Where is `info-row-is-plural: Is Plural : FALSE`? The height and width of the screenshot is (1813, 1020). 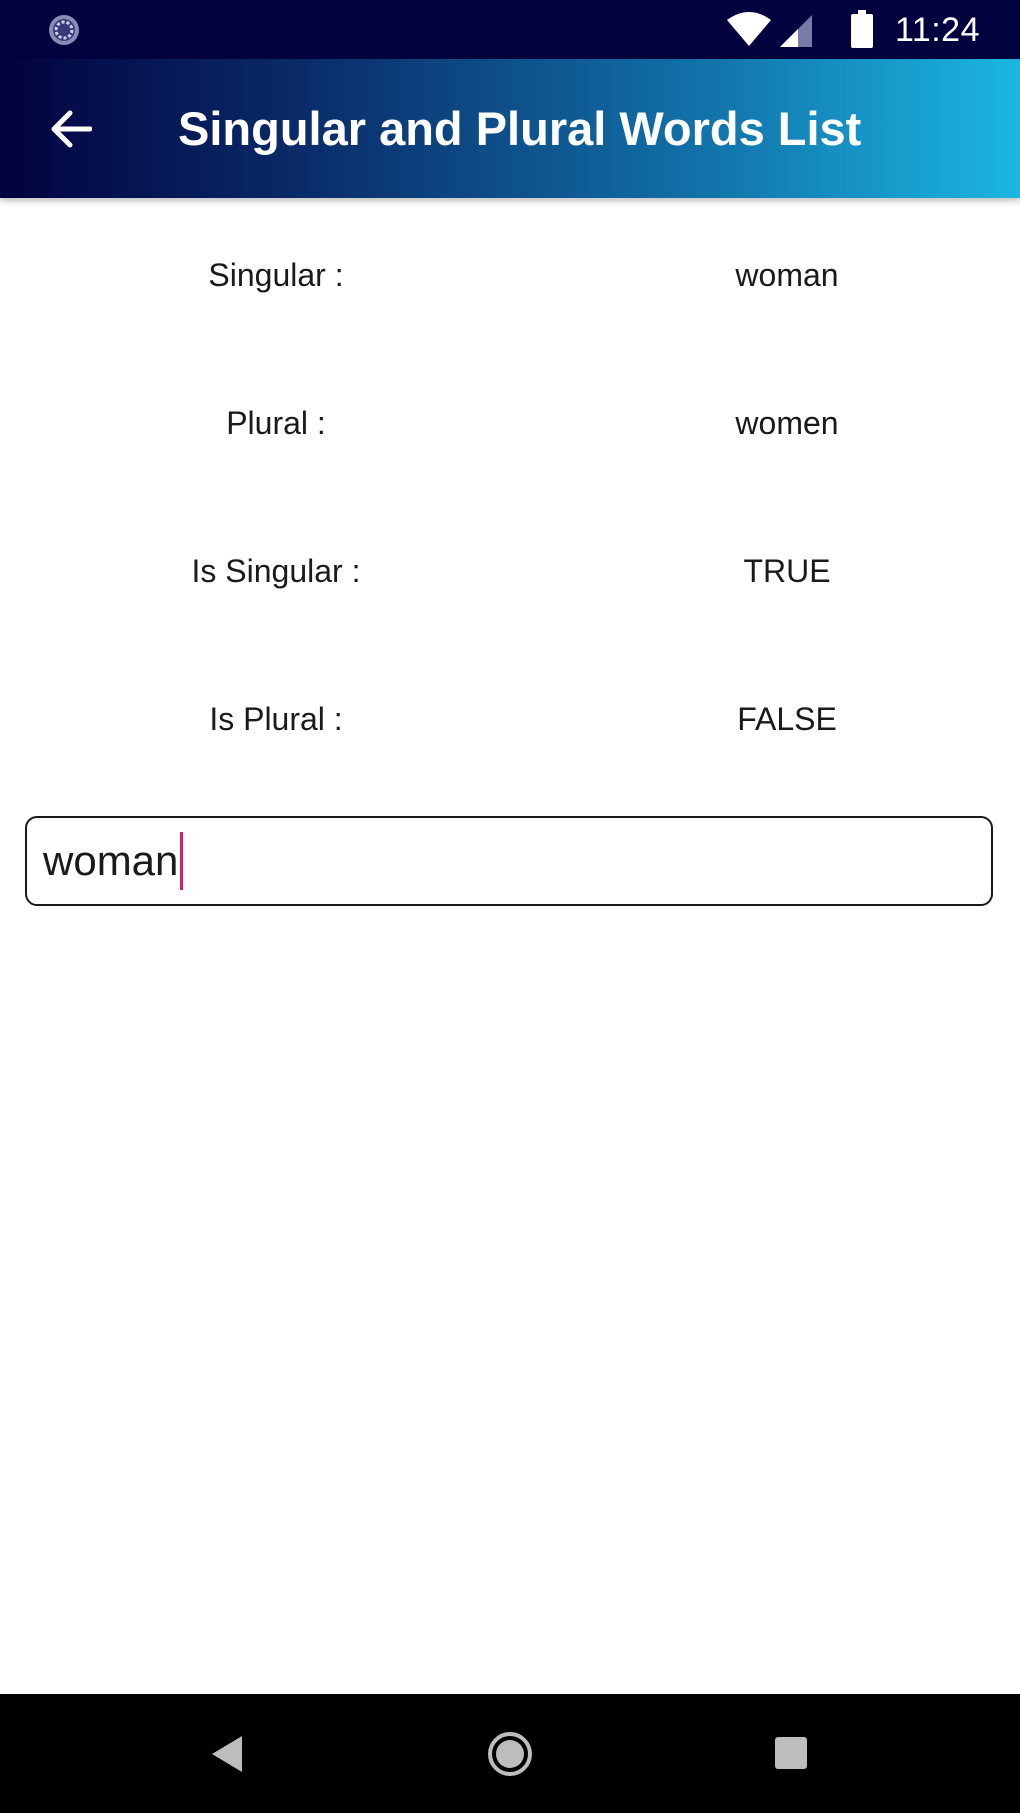 info-row-is-plural: Is Plural : FALSE is located at coordinates (510, 719).